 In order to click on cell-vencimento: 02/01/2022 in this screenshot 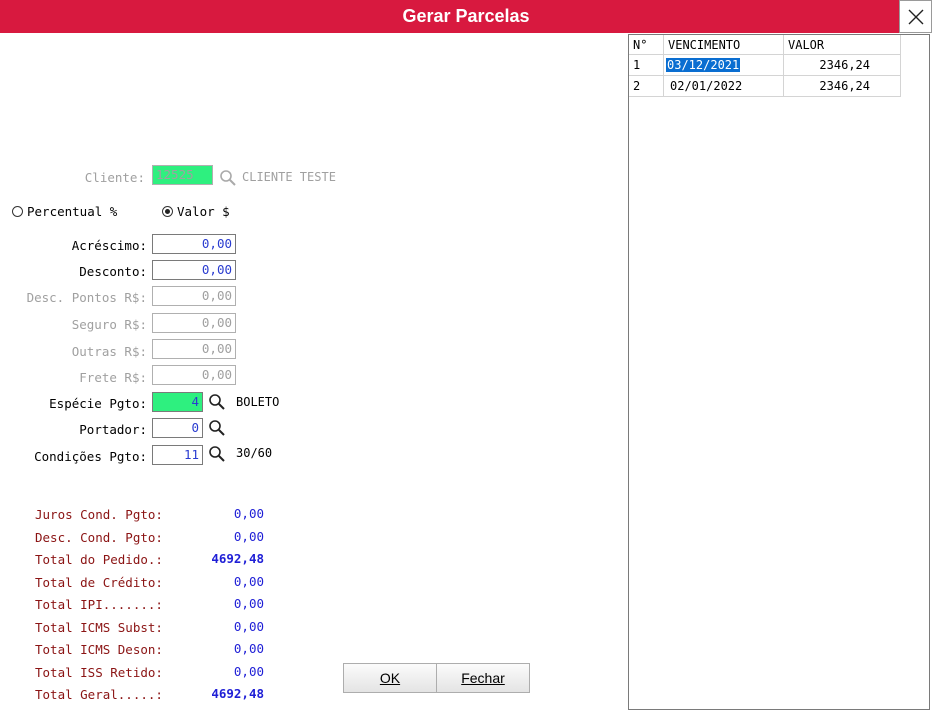, I will do `click(723, 86)`.